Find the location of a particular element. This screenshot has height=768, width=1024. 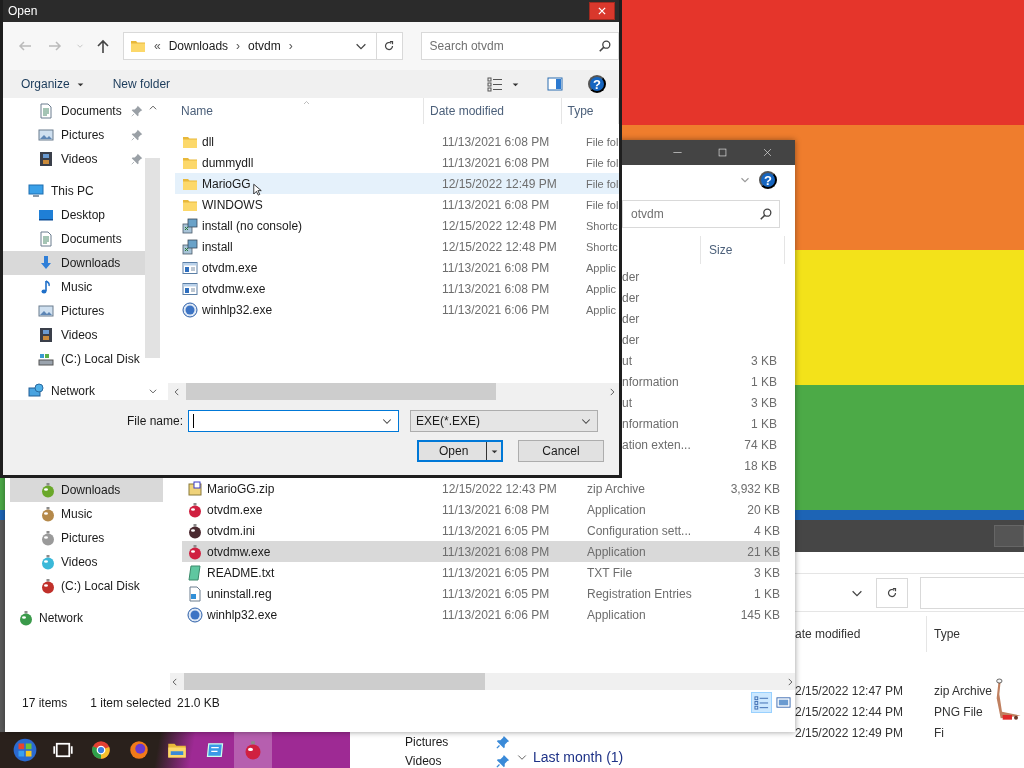

film-icon is located at coordinates (46, 159).